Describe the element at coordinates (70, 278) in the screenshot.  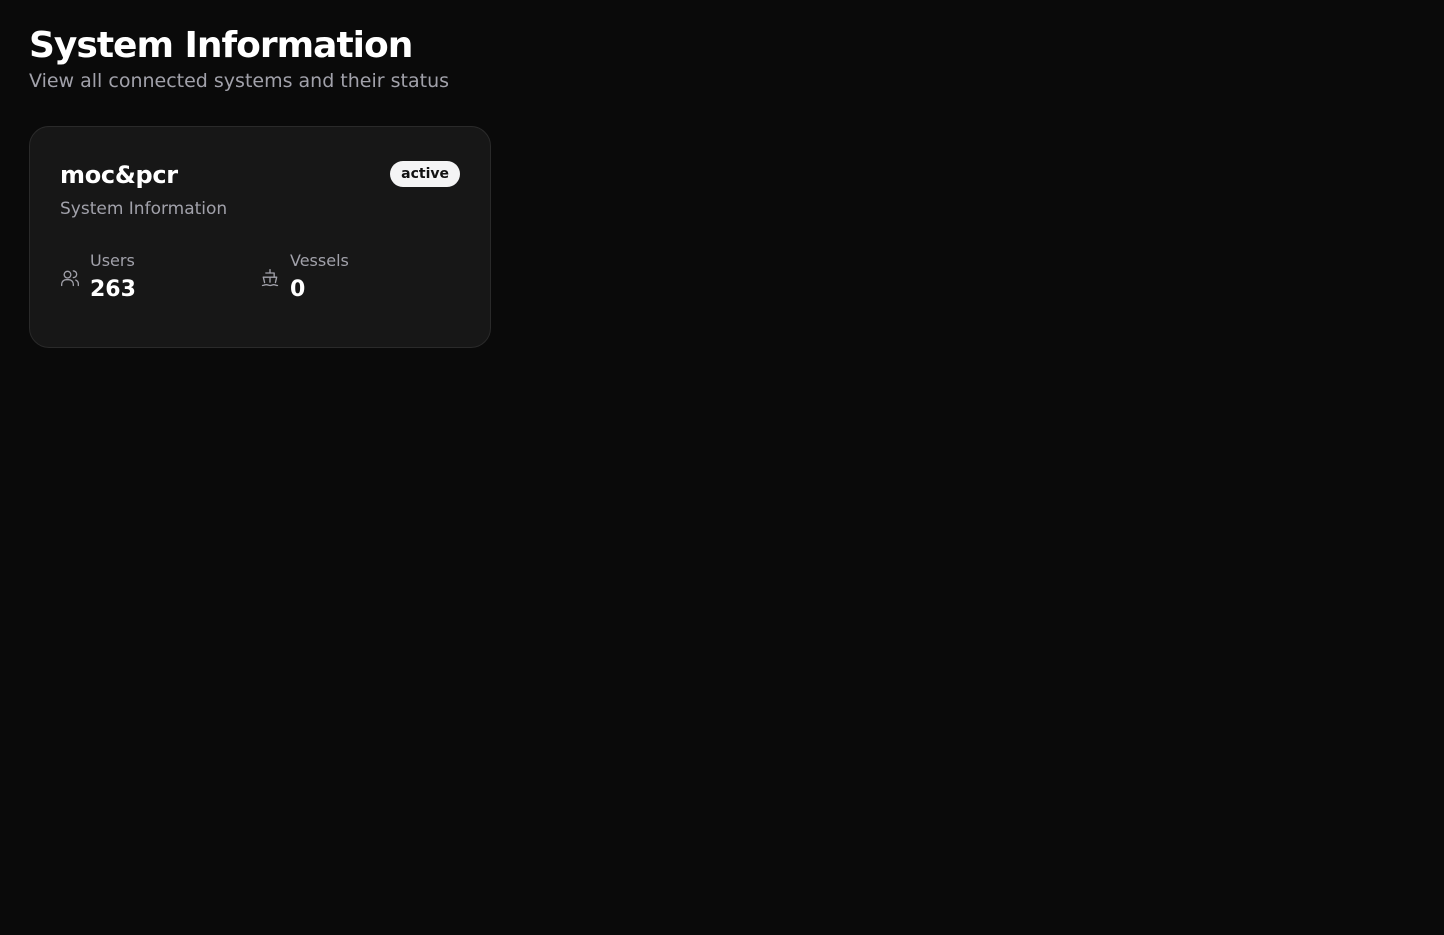
I see `users-icon` at that location.